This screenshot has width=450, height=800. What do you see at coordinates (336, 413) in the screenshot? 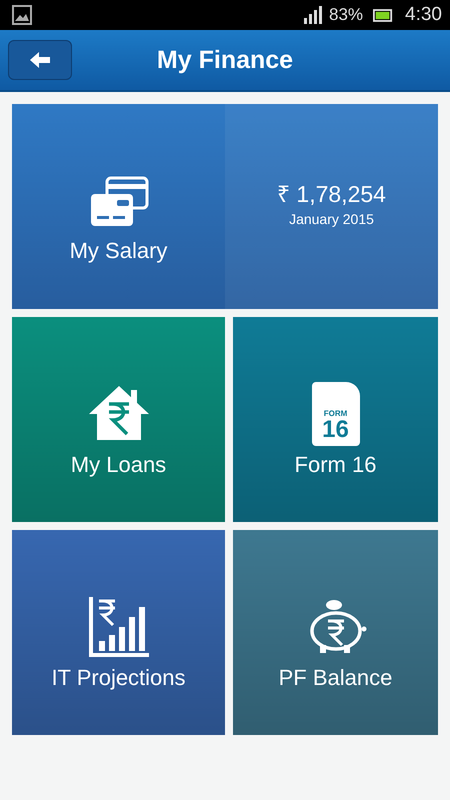
I see `form-icon-text: FORM` at bounding box center [336, 413].